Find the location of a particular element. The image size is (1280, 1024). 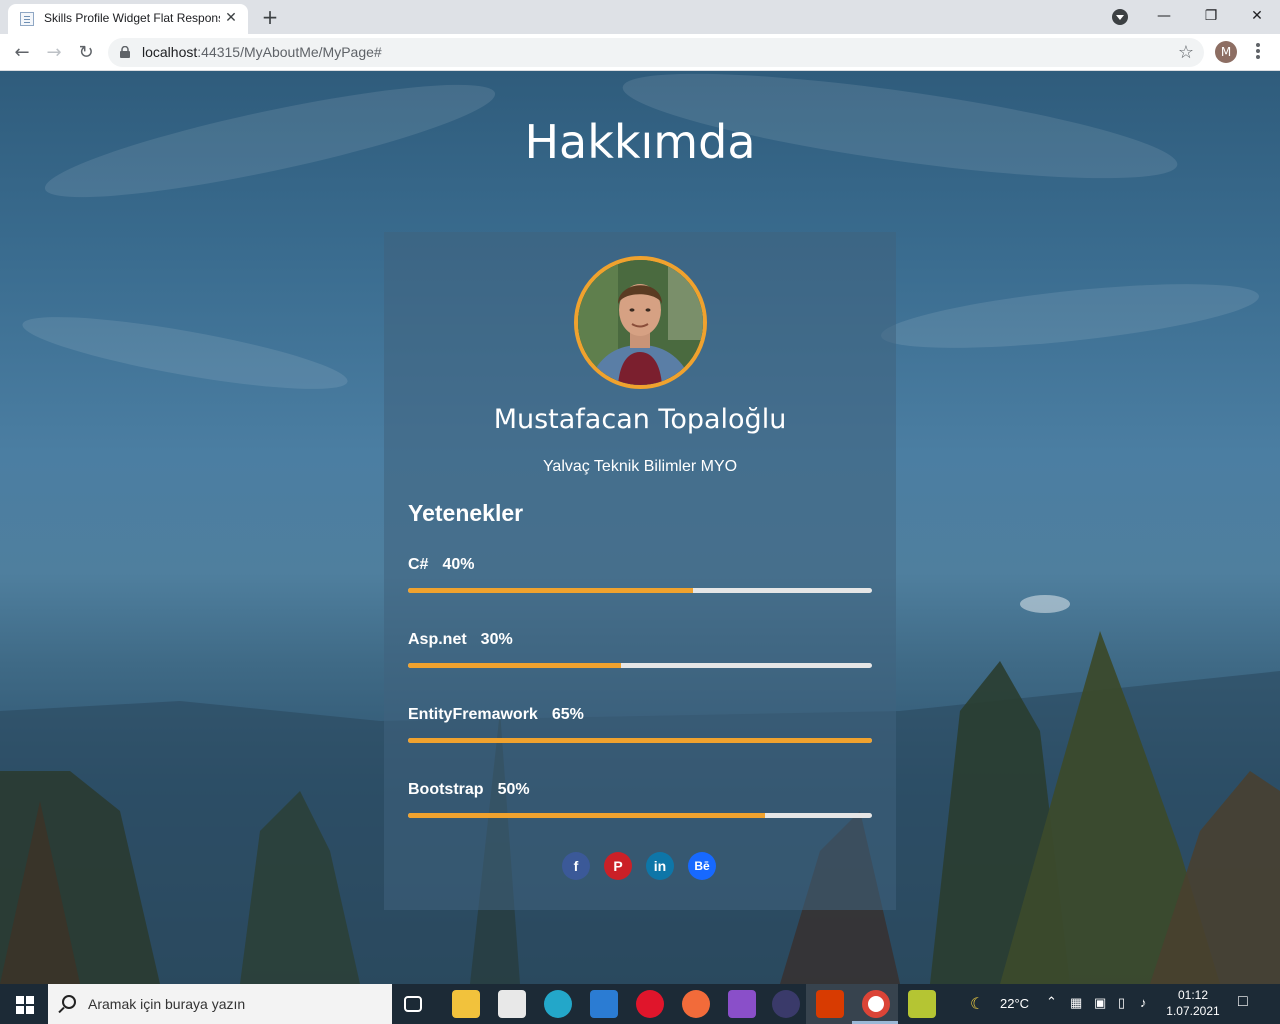

file-explorer-icon is located at coordinates (466, 1004).